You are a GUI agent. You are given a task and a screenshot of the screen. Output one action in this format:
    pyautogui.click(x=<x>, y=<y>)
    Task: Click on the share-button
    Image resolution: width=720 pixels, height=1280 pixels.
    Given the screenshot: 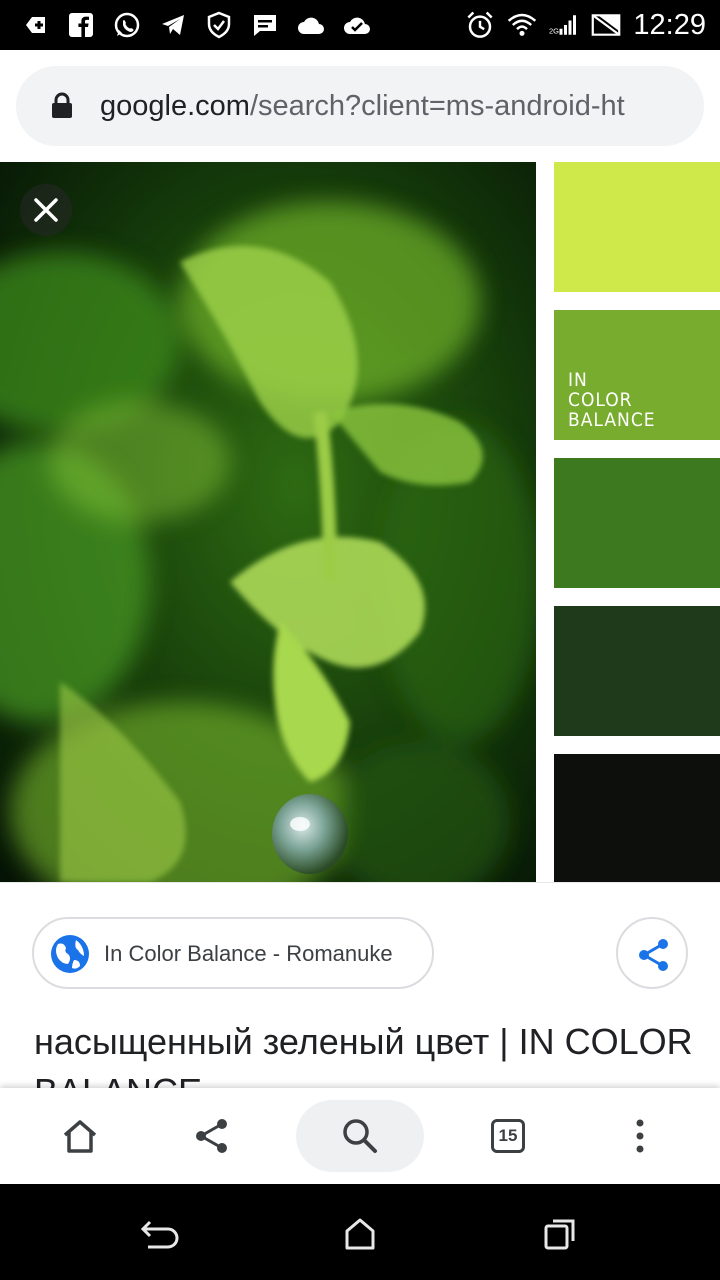 What is the action you would take?
    pyautogui.click(x=212, y=1136)
    